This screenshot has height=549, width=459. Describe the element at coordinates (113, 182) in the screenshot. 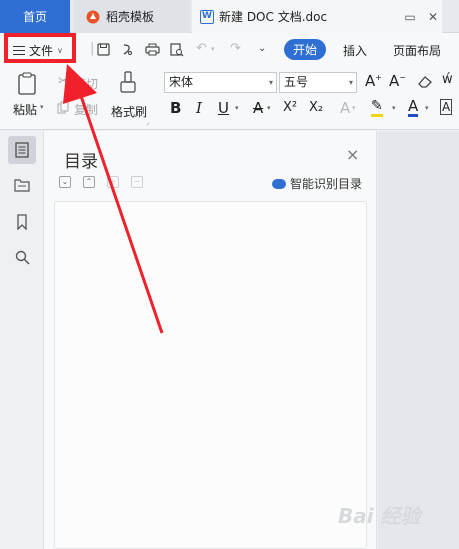

I see `promote-level-icon: +` at that location.